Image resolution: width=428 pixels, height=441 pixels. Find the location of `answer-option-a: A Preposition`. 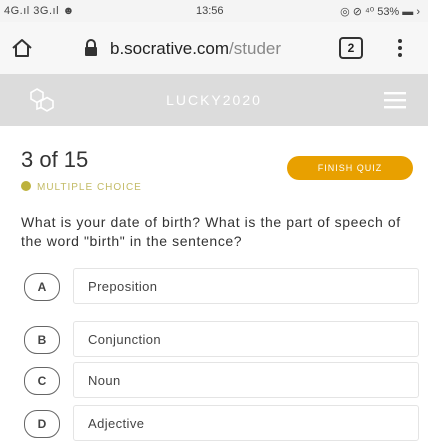

answer-option-a: A Preposition is located at coordinates (220, 286).